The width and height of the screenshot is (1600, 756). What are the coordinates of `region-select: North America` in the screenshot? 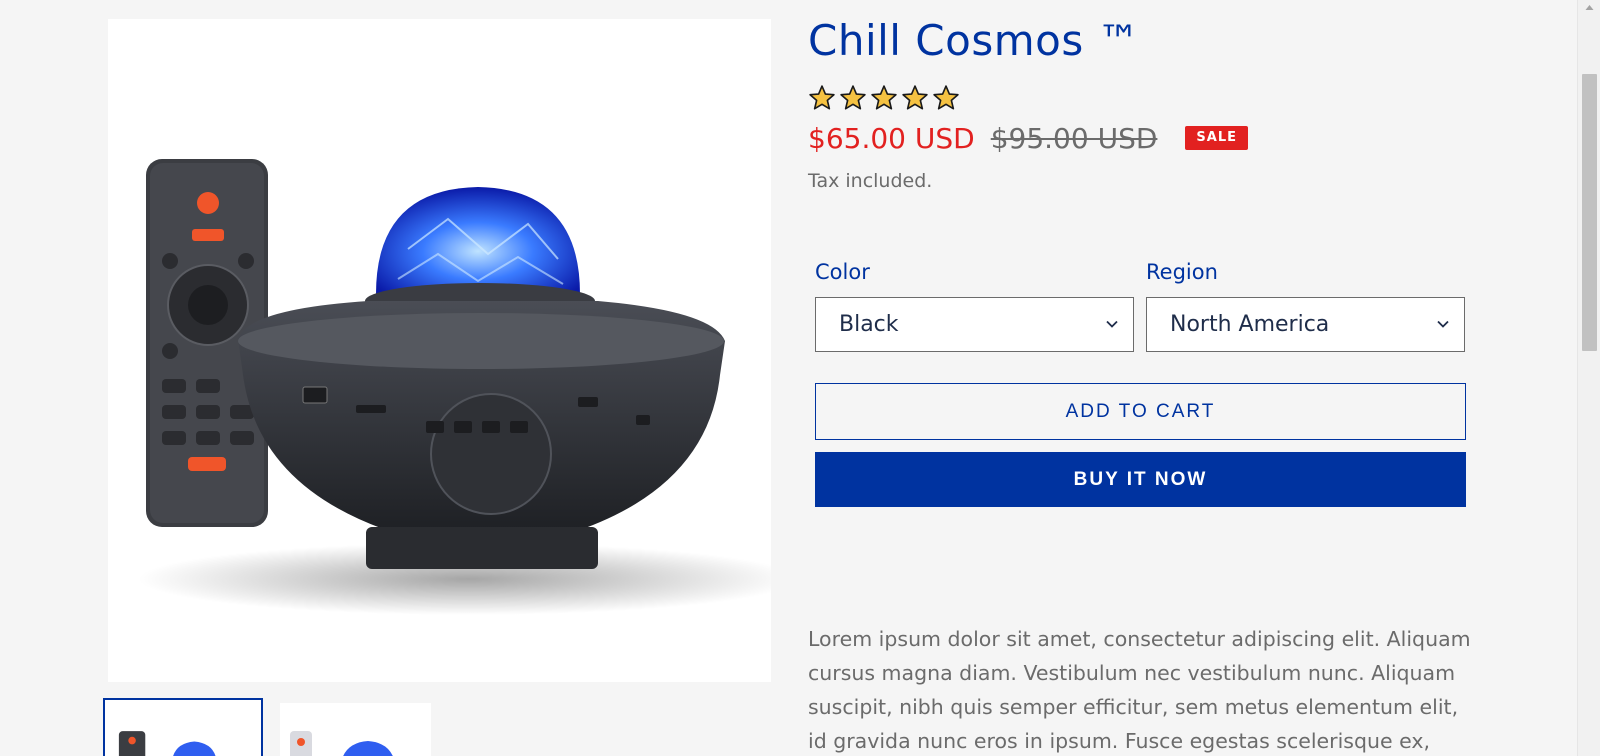 It's located at (1305, 324).